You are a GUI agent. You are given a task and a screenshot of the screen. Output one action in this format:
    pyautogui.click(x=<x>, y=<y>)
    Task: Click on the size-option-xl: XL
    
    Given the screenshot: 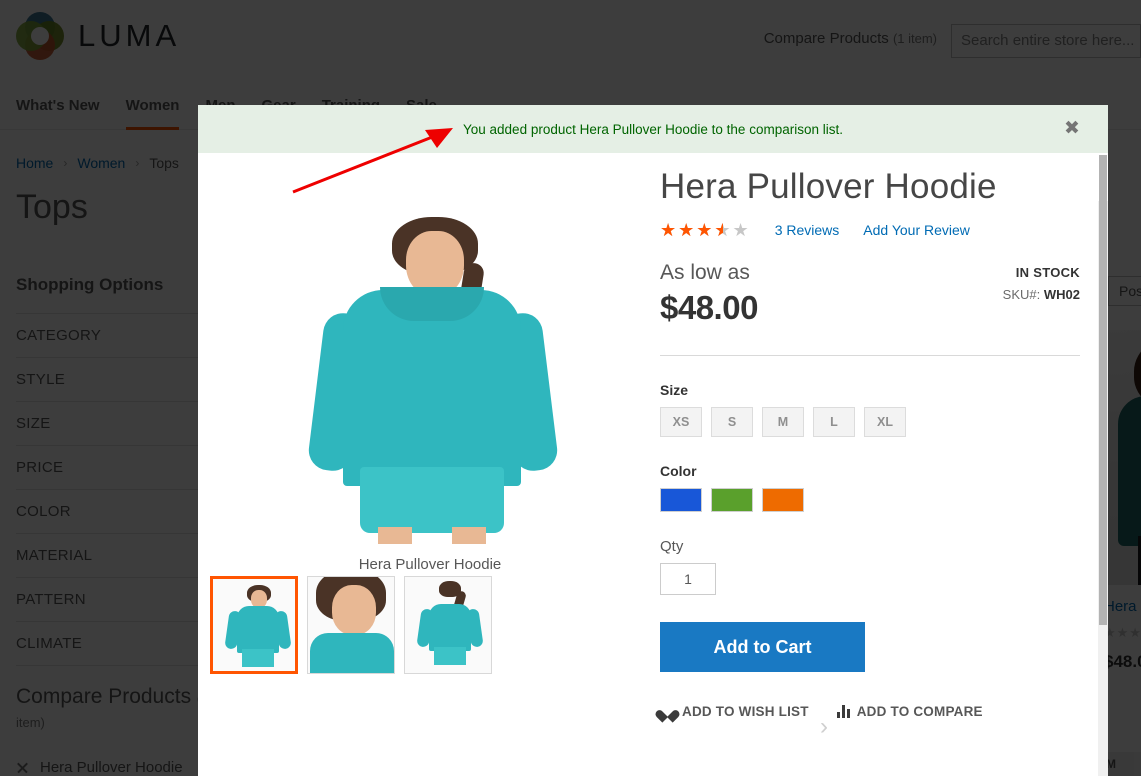 What is the action you would take?
    pyautogui.click(x=885, y=422)
    